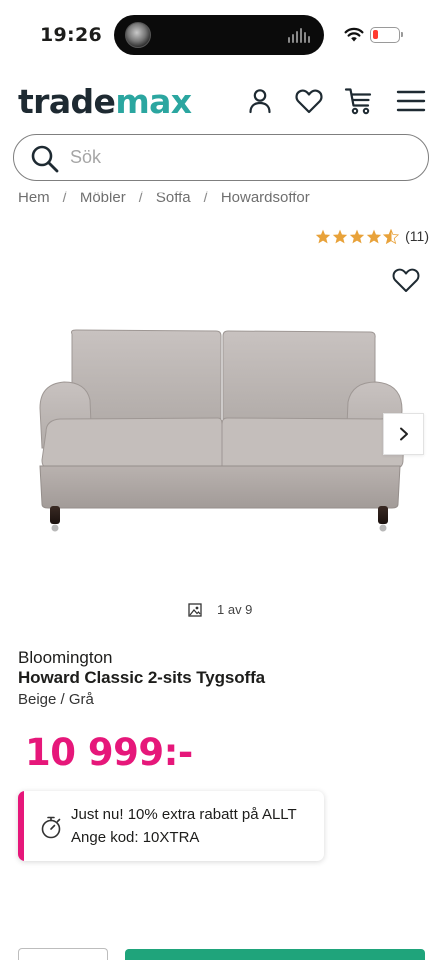 The width and height of the screenshot is (442, 960). I want to click on rating-count: (11), so click(417, 236).